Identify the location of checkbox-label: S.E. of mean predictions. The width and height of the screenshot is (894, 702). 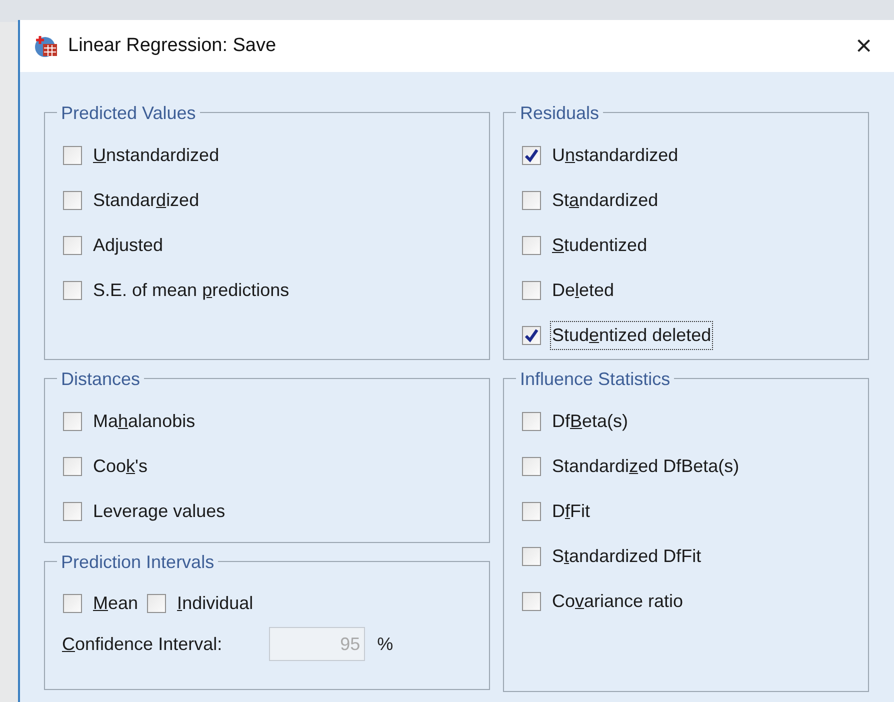
(191, 290).